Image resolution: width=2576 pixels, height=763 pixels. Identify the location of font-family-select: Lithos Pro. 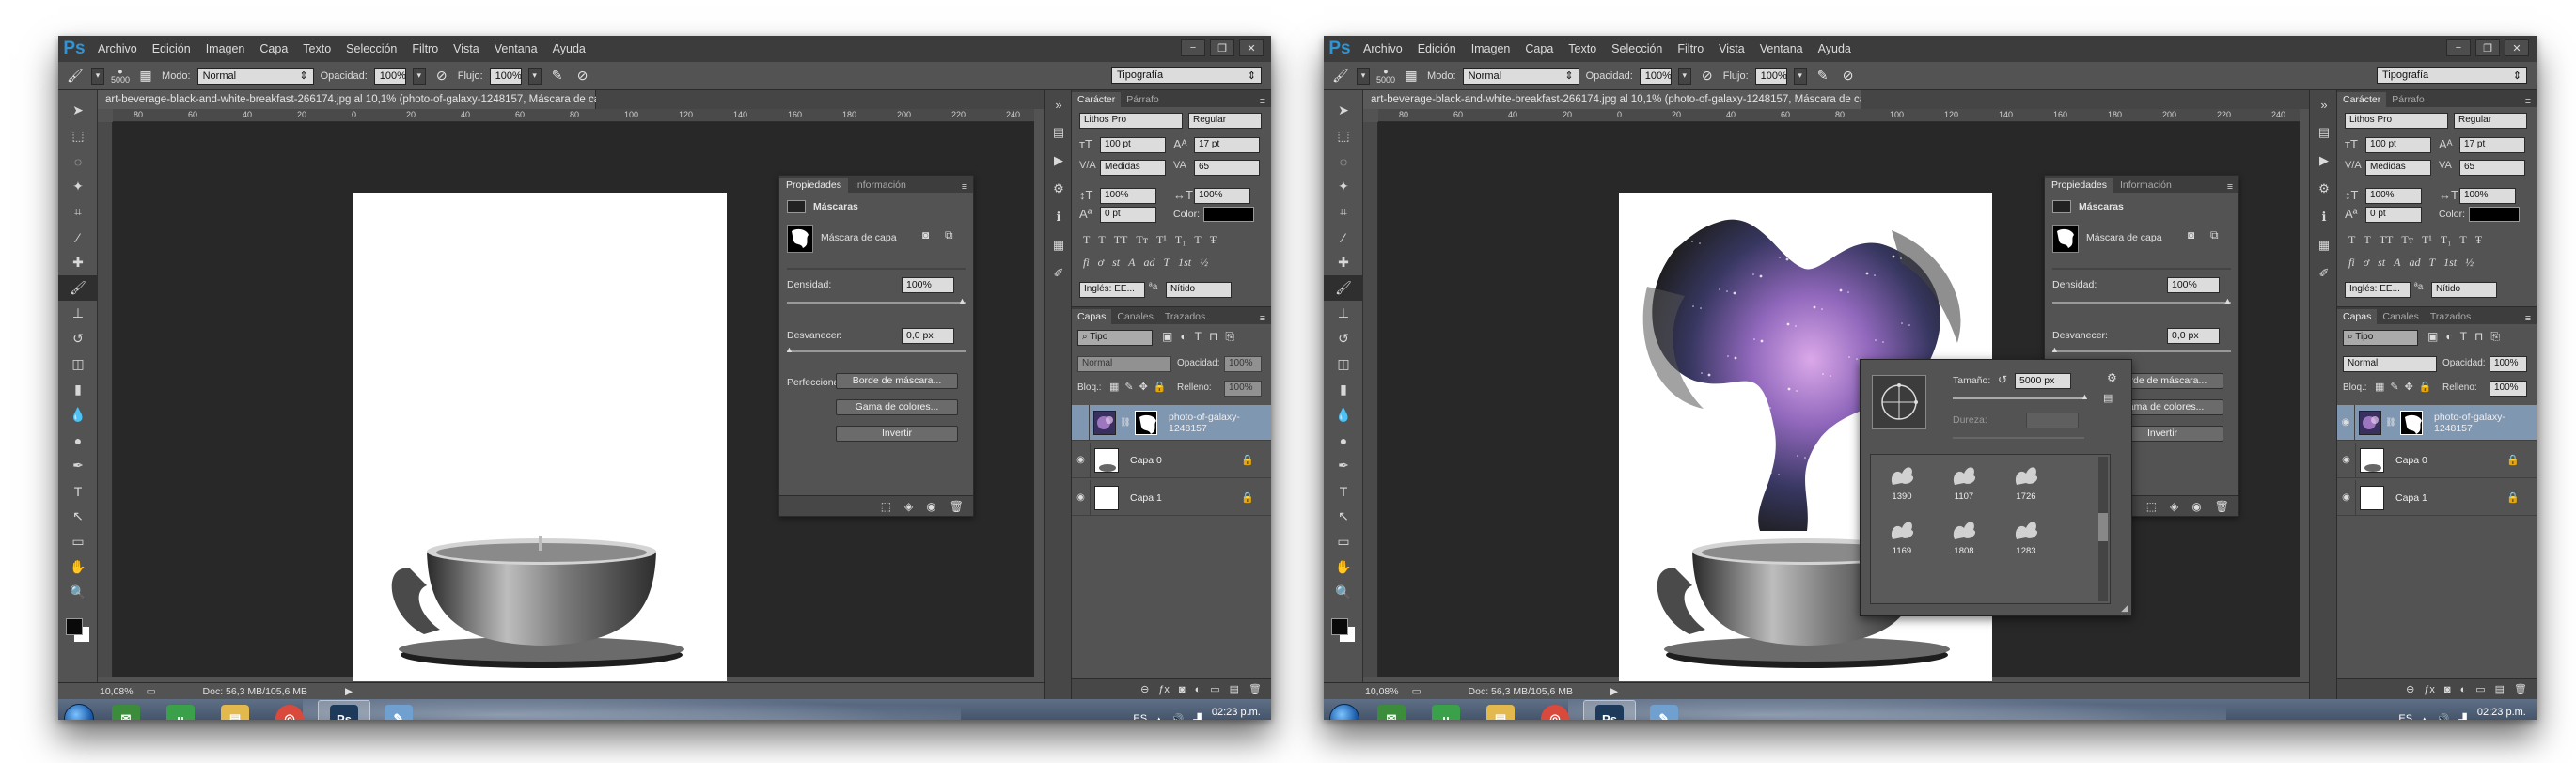
(2397, 121).